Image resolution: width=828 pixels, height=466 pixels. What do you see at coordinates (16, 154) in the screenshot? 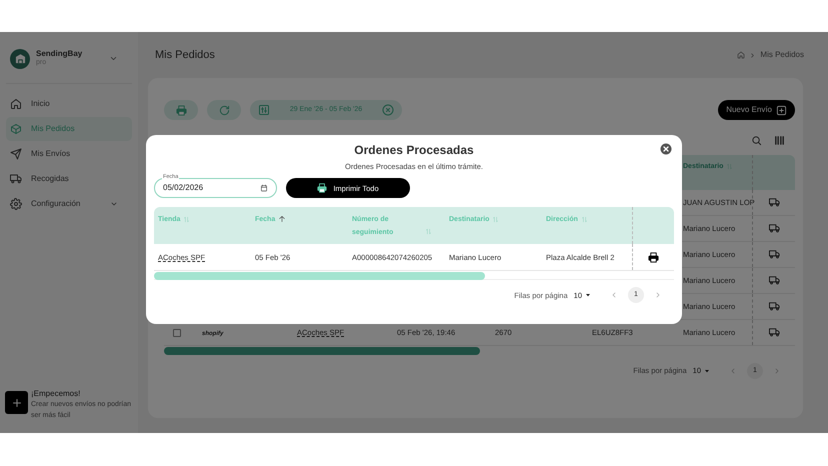
I see `send-icon` at bounding box center [16, 154].